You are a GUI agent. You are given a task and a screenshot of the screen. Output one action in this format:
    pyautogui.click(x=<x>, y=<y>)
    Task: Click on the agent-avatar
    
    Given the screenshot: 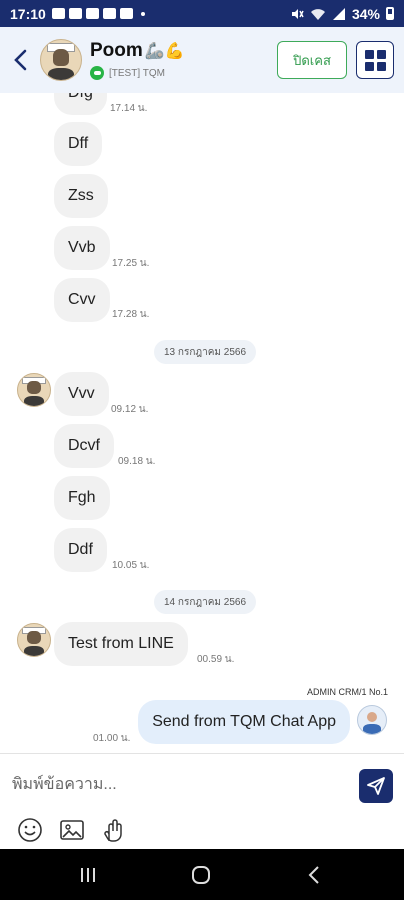 What is the action you would take?
    pyautogui.click(x=372, y=720)
    